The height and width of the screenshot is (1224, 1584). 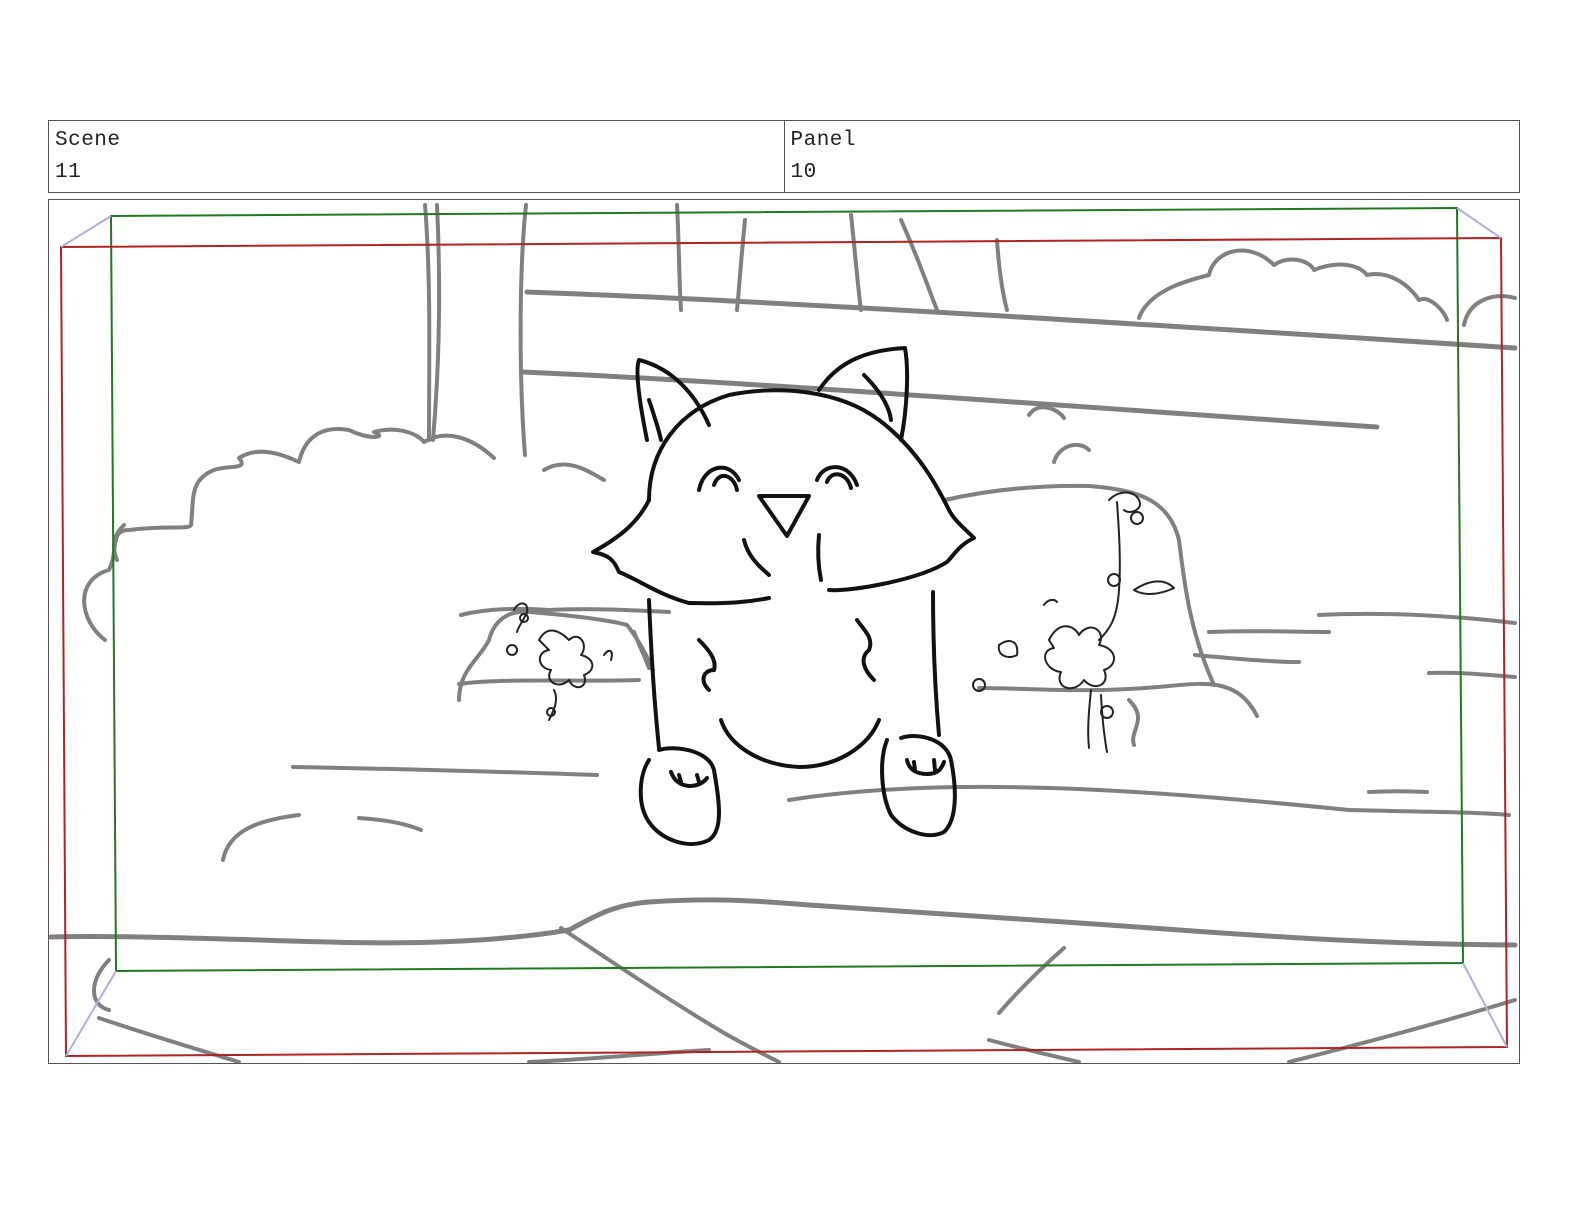 I want to click on panel-cell: Panel 10, so click(x=1151, y=156).